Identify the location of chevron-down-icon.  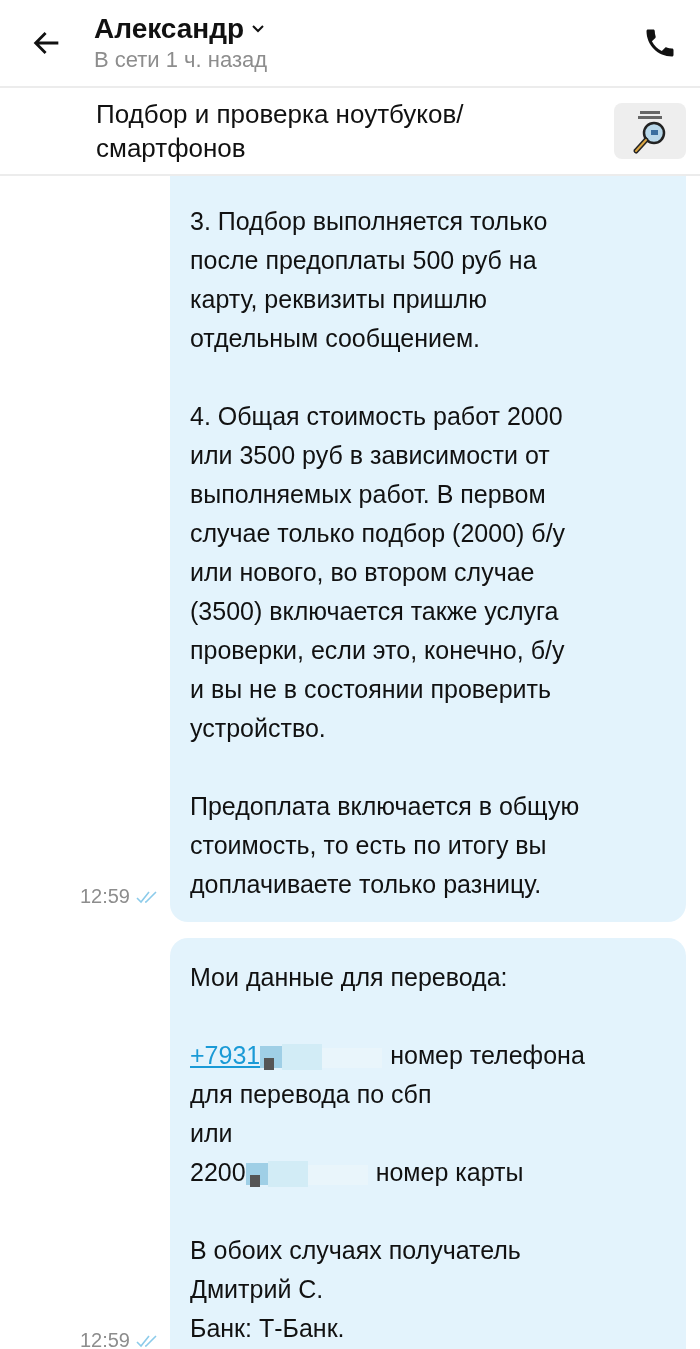
(258, 29).